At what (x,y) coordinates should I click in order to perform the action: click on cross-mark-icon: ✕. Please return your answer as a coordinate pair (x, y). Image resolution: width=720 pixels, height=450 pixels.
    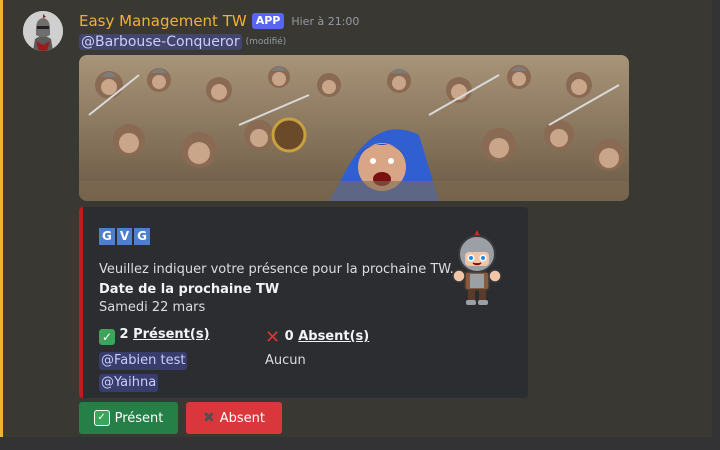
    Looking at the image, I should click on (273, 337).